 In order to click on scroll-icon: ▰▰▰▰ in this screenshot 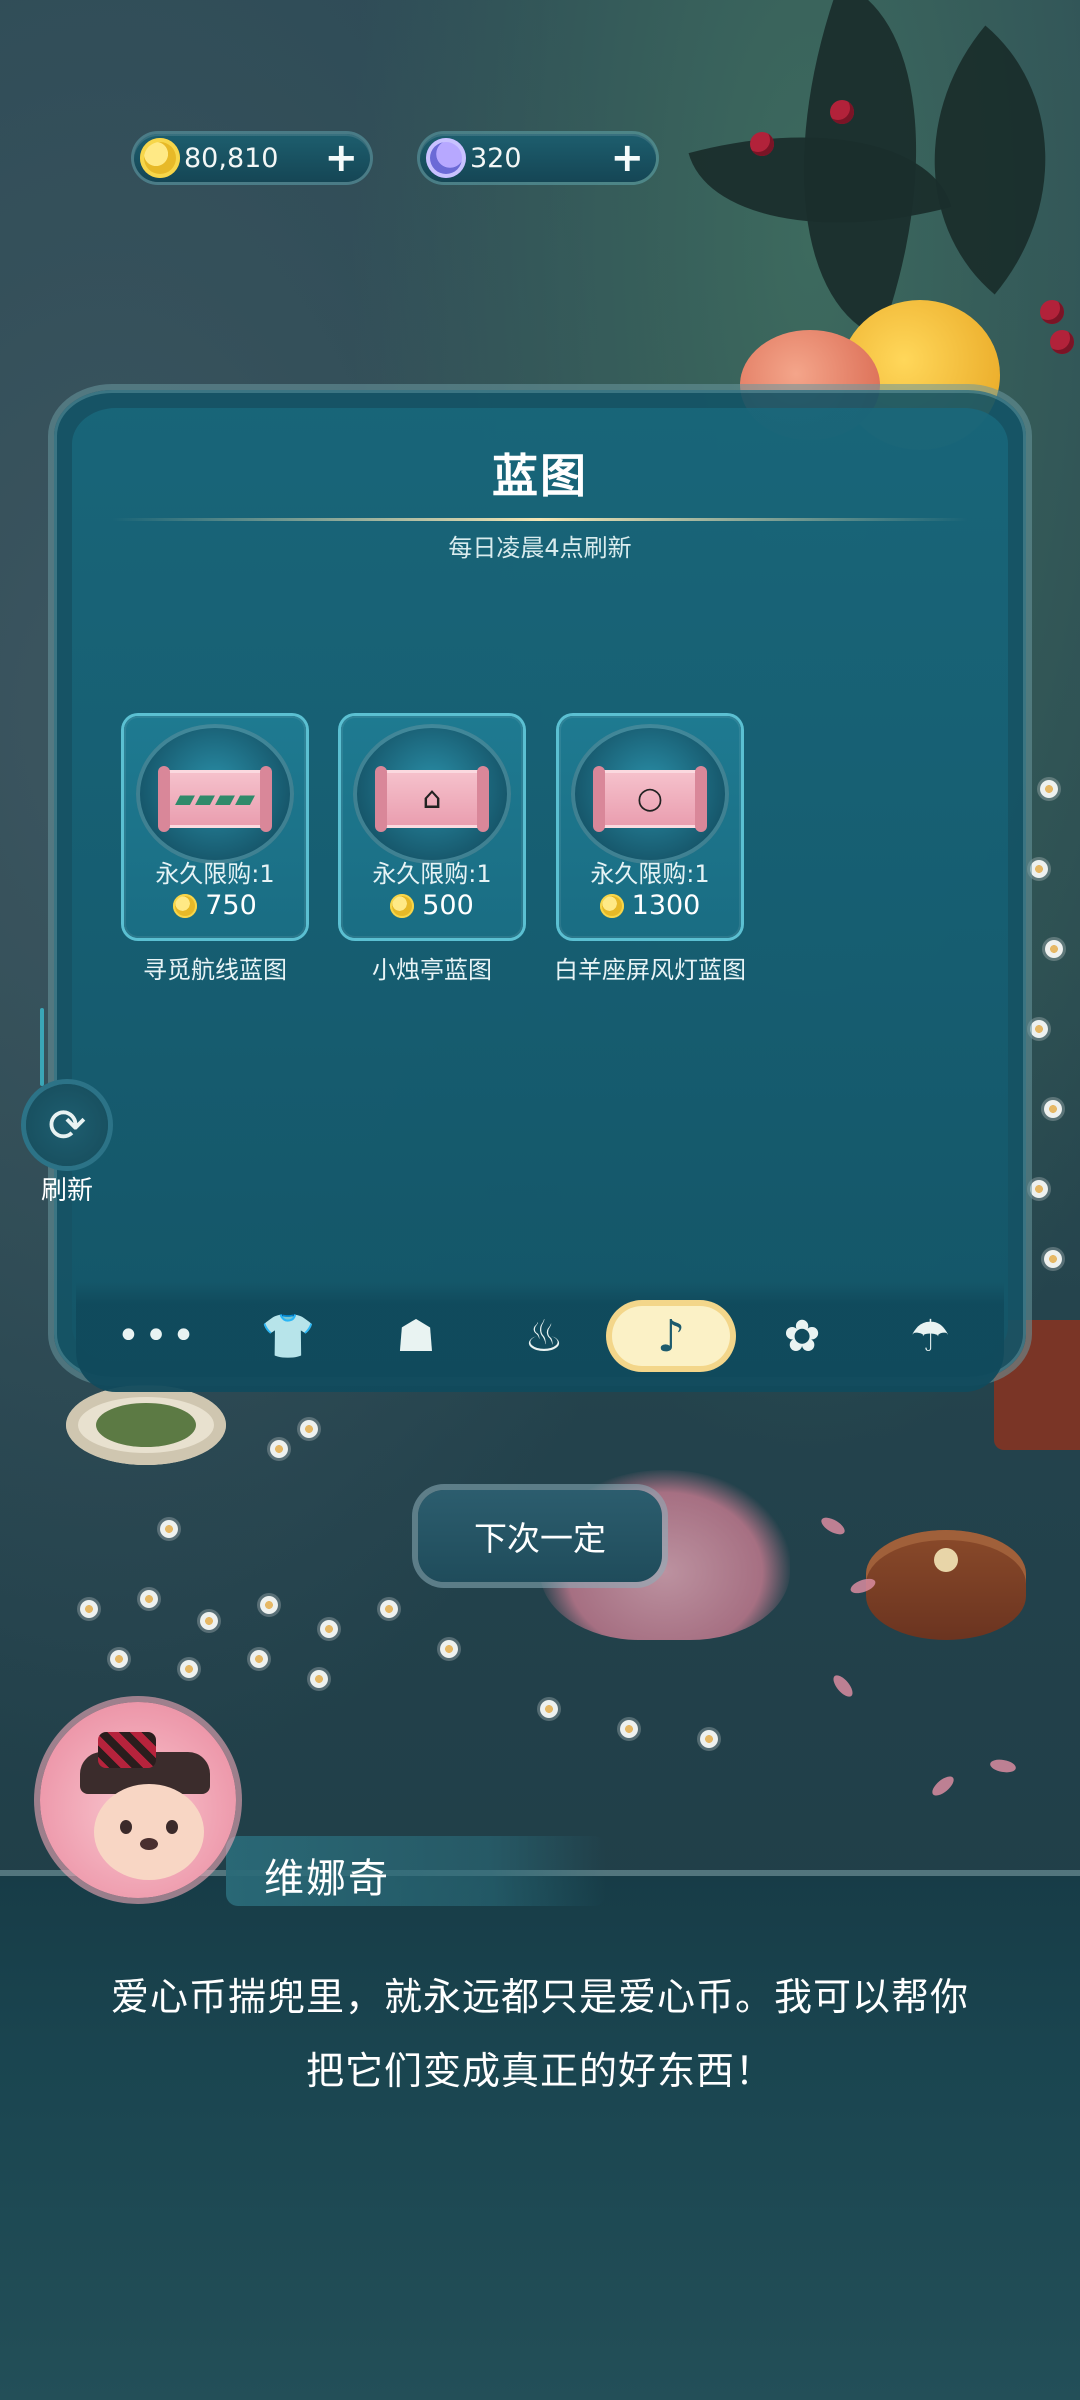, I will do `click(215, 799)`.